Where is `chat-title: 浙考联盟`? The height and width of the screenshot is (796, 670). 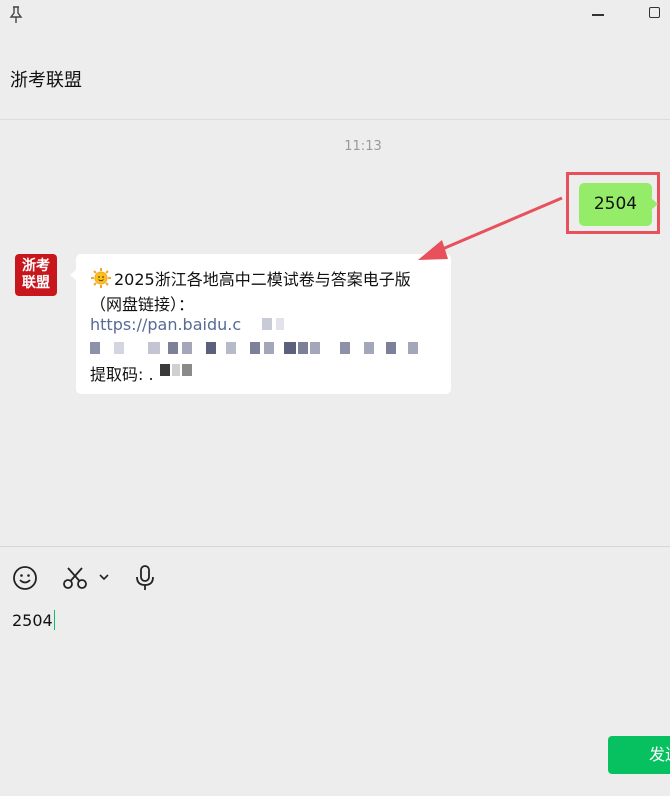 chat-title: 浙考联盟 is located at coordinates (46, 80).